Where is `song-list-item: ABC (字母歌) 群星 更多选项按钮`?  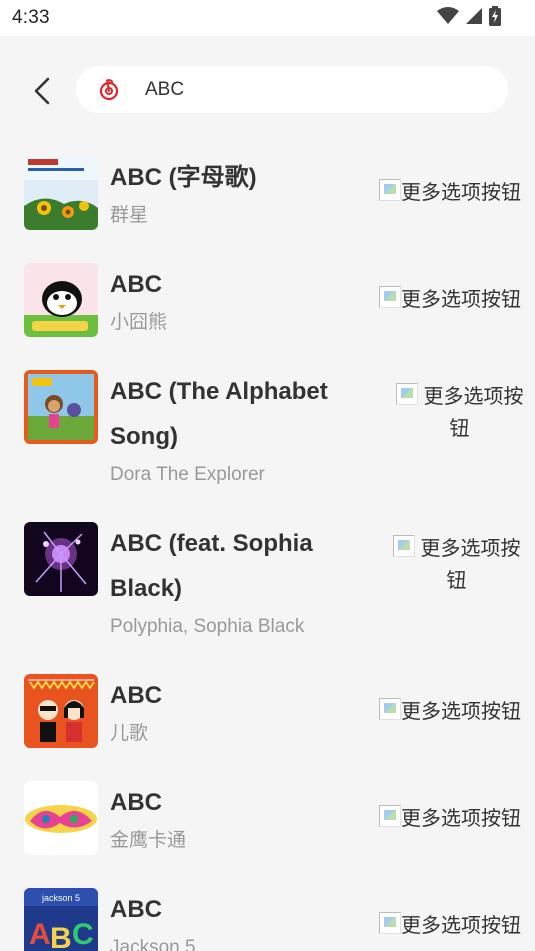
song-list-item: ABC (字母歌) 群星 更多选项按钮 is located at coordinates (267, 193).